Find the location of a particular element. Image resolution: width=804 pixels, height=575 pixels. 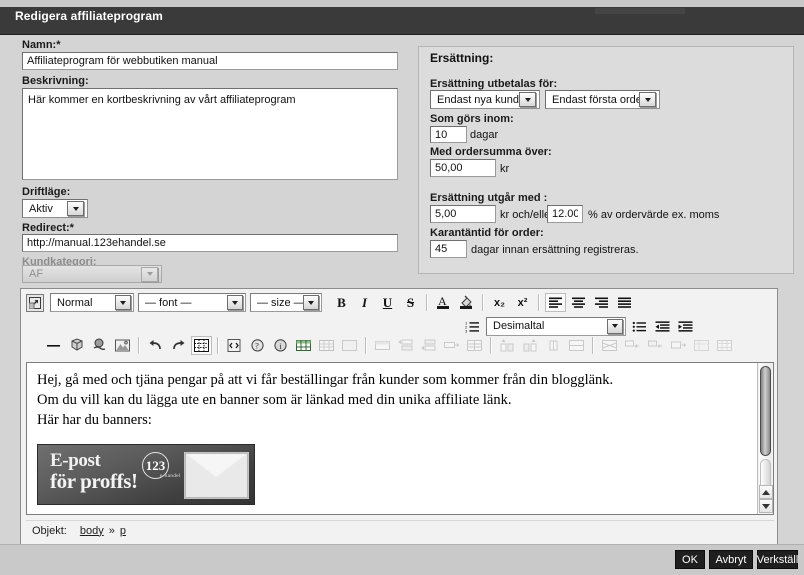

object-path-label: Objekt: is located at coordinates (49, 530).